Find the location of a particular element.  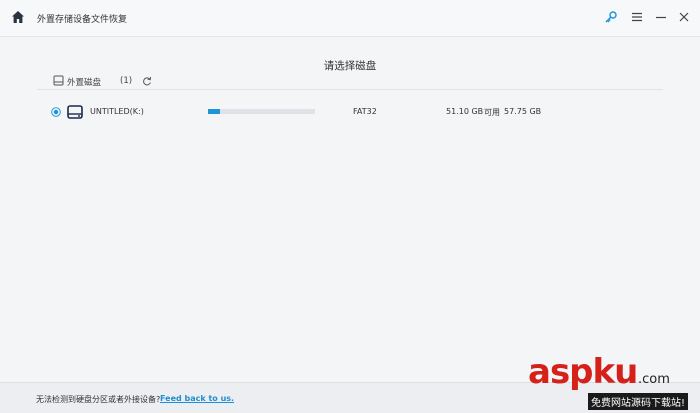

title-bar: 外置存储设备文件恢复 is located at coordinates (350, 18).